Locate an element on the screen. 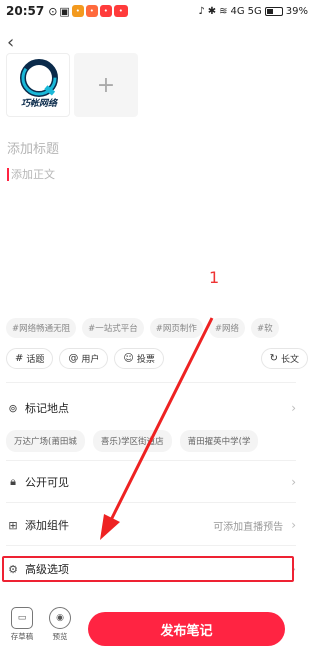  bottom-bar: ▭ 存草稿 ◉ 预览 发布笔记 is located at coordinates (157, 631).